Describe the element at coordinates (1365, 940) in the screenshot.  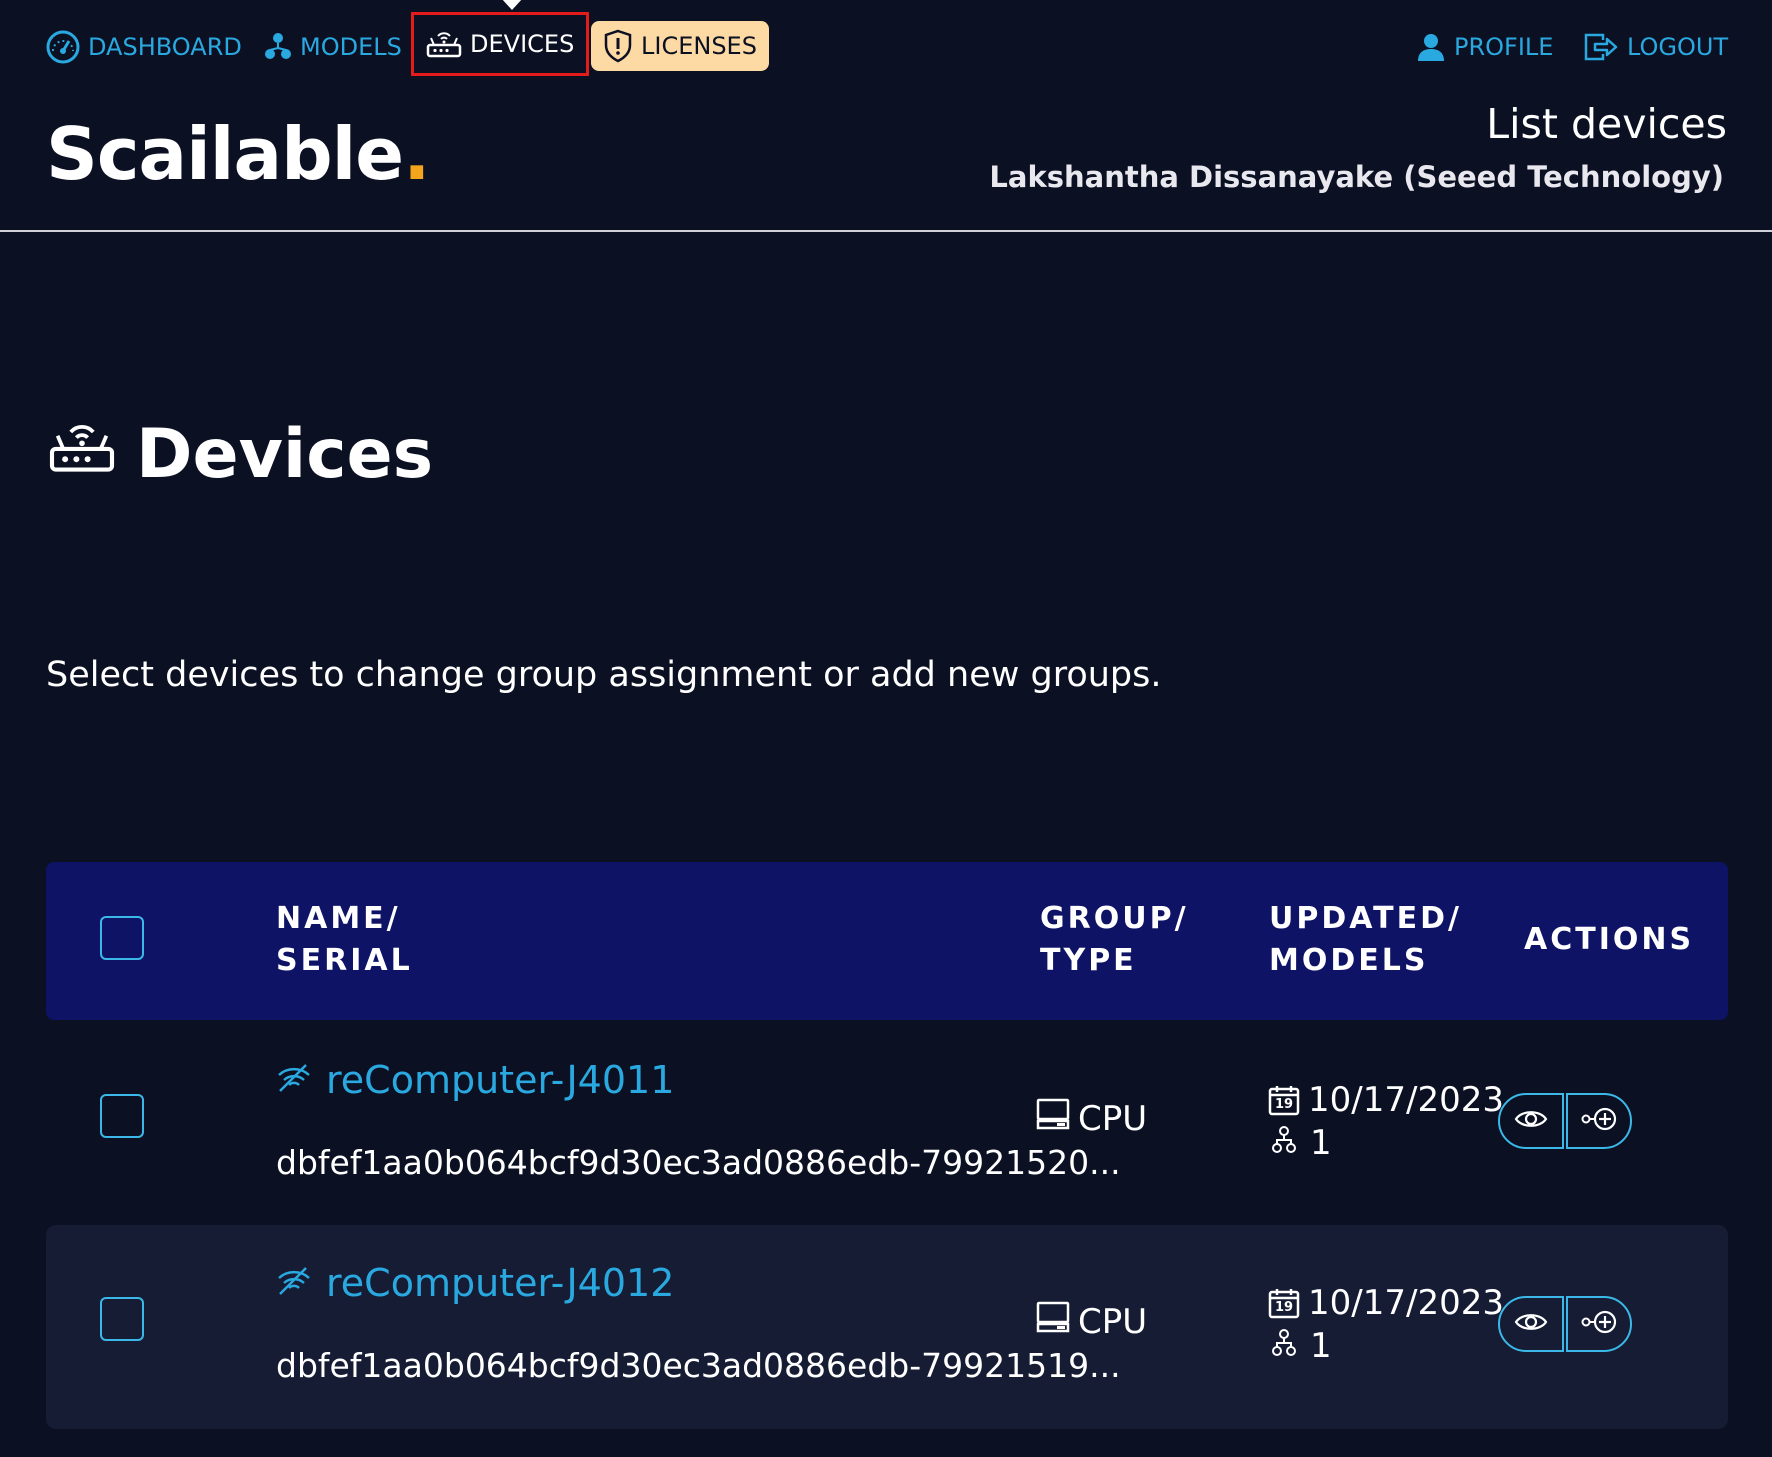
I see `column-updated-models: UPDATED/ MODELS` at that location.